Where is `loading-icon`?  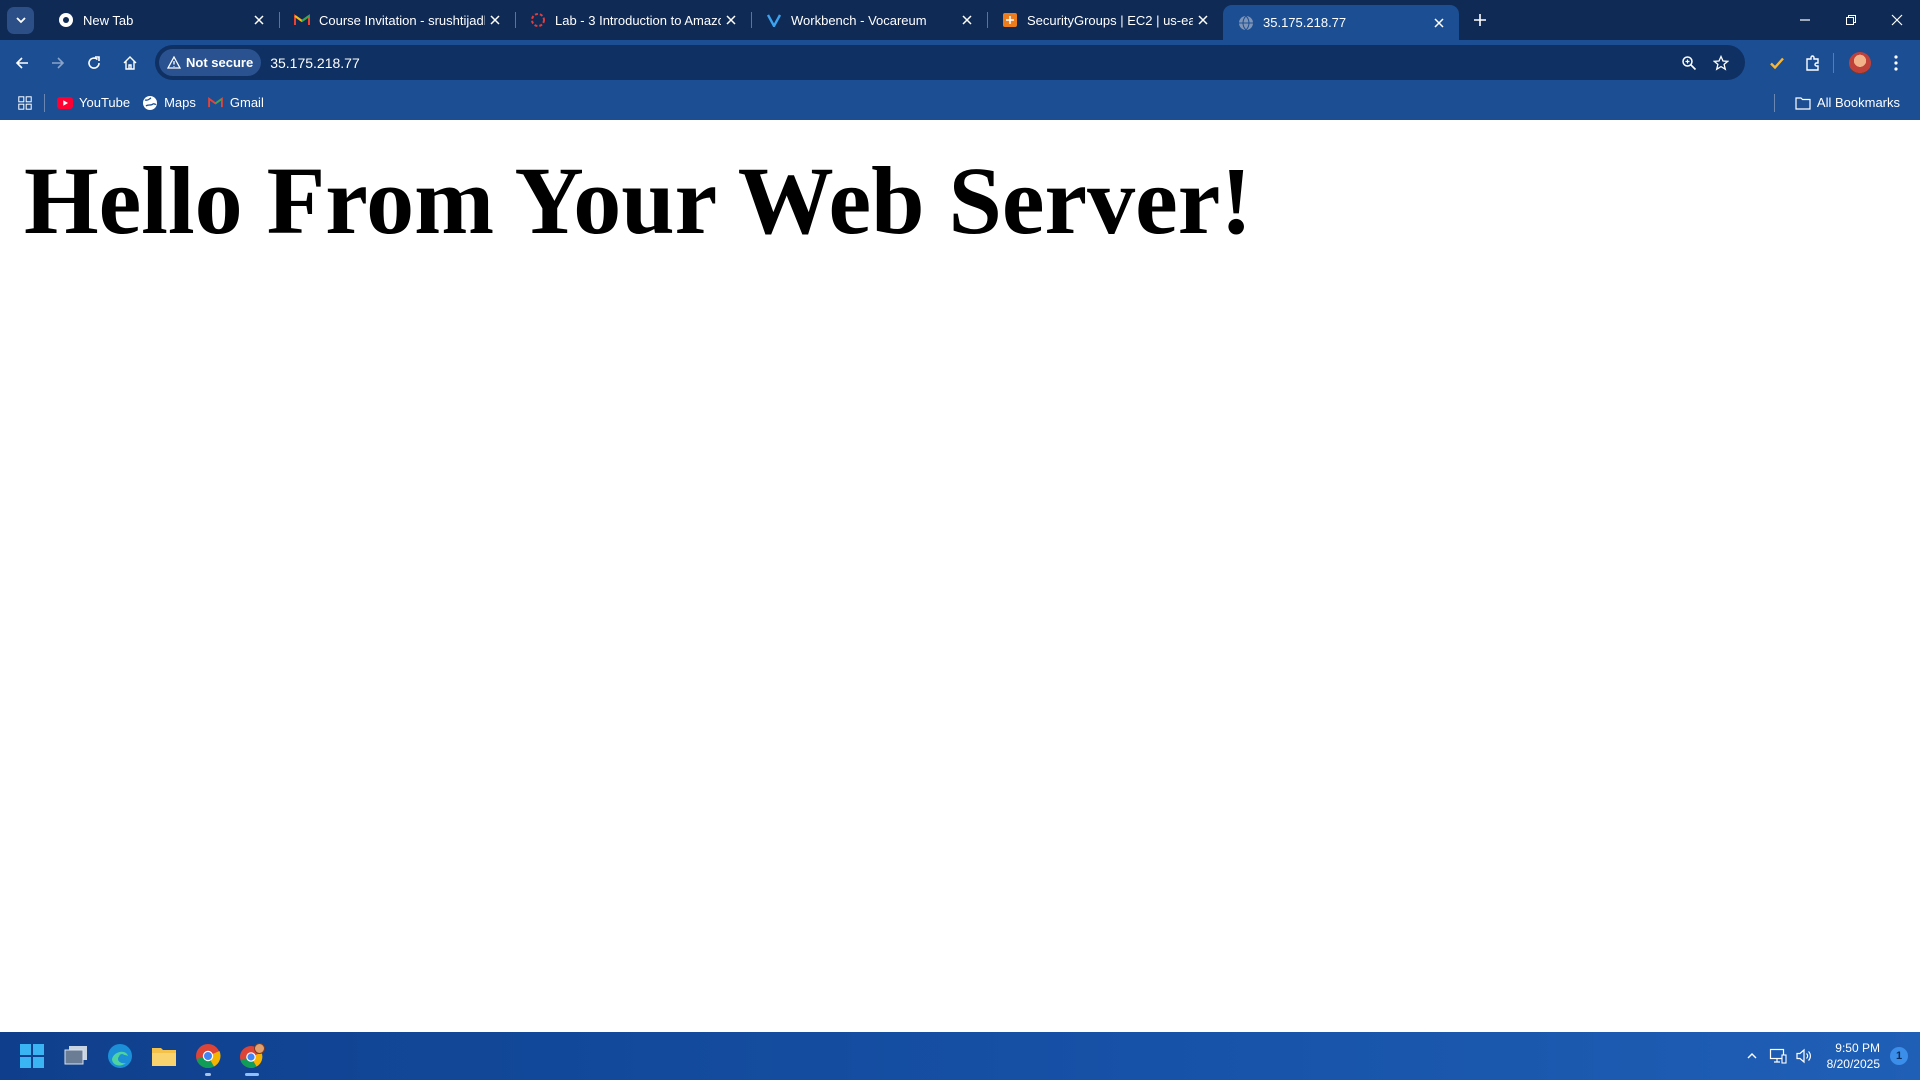 loading-icon is located at coordinates (538, 20).